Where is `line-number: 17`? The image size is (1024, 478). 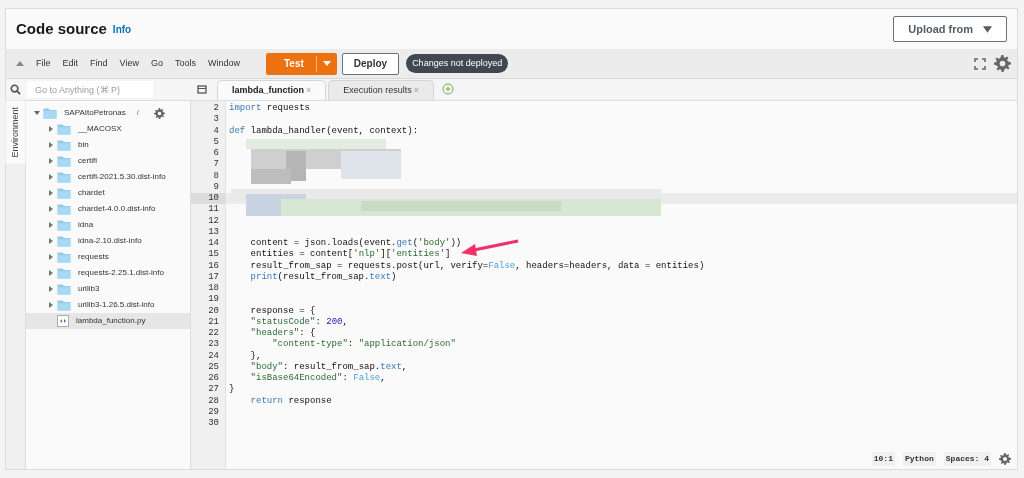 line-number: 17 is located at coordinates (213, 277).